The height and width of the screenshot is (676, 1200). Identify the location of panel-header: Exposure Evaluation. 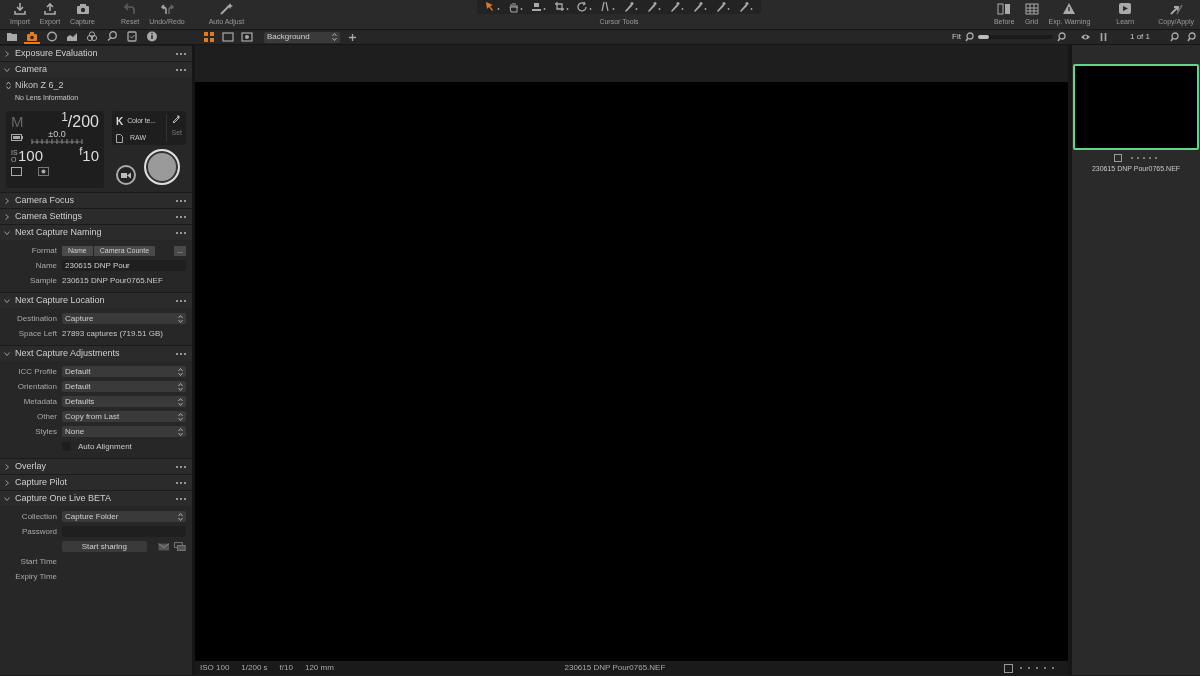
(96, 53).